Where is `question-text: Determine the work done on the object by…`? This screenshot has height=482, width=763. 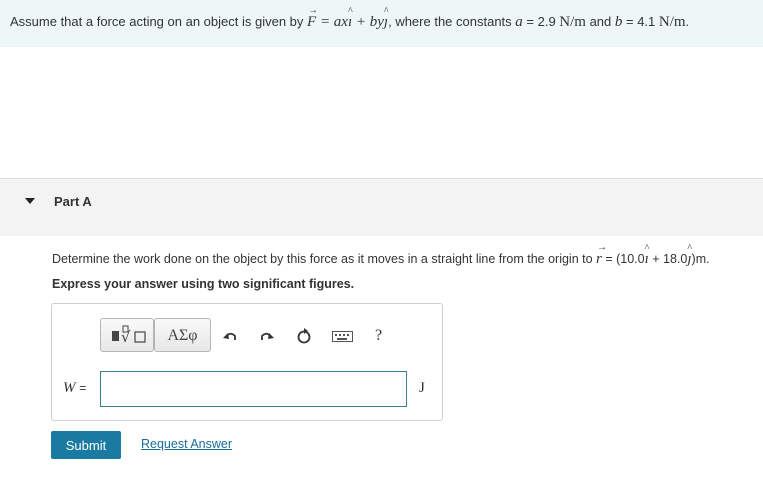 question-text: Determine the work done on the object by… is located at coordinates (381, 255).